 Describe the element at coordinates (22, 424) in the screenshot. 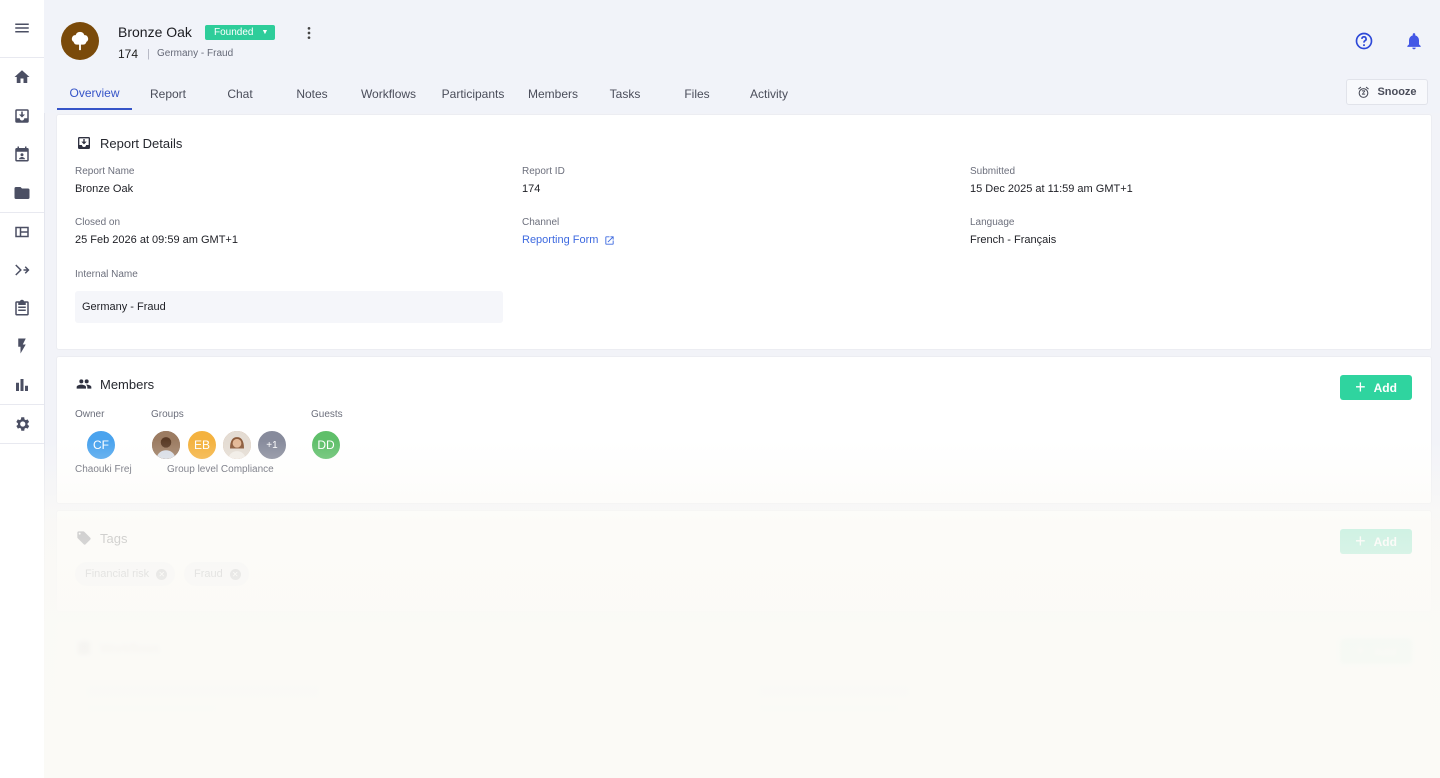

I see `settings-icon` at that location.